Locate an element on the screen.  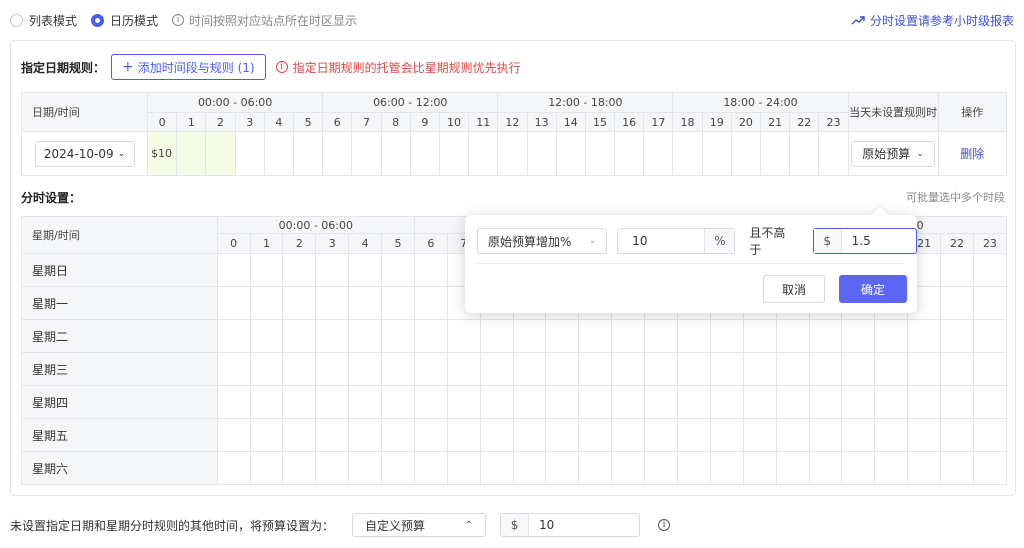
default-budget-select: 自定义预算 ⌃ is located at coordinates (419, 525).